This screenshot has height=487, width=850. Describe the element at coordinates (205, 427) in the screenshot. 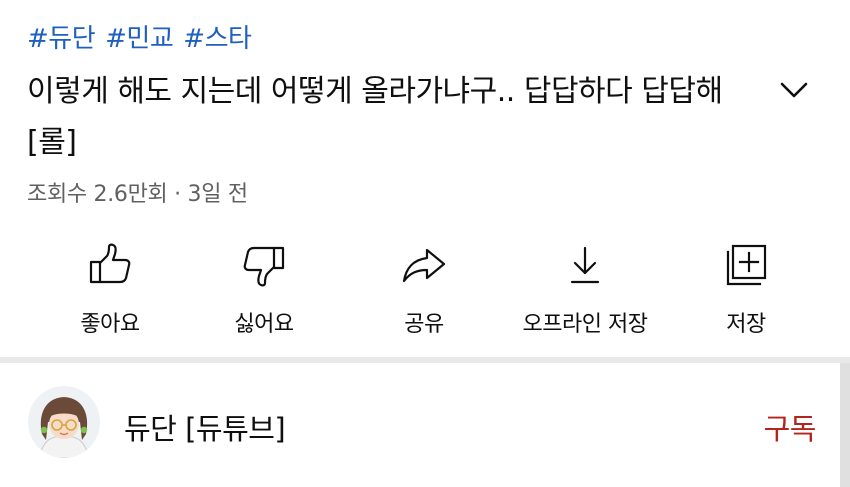

I see `channel-name: 듀단 [듀튜브]` at that location.